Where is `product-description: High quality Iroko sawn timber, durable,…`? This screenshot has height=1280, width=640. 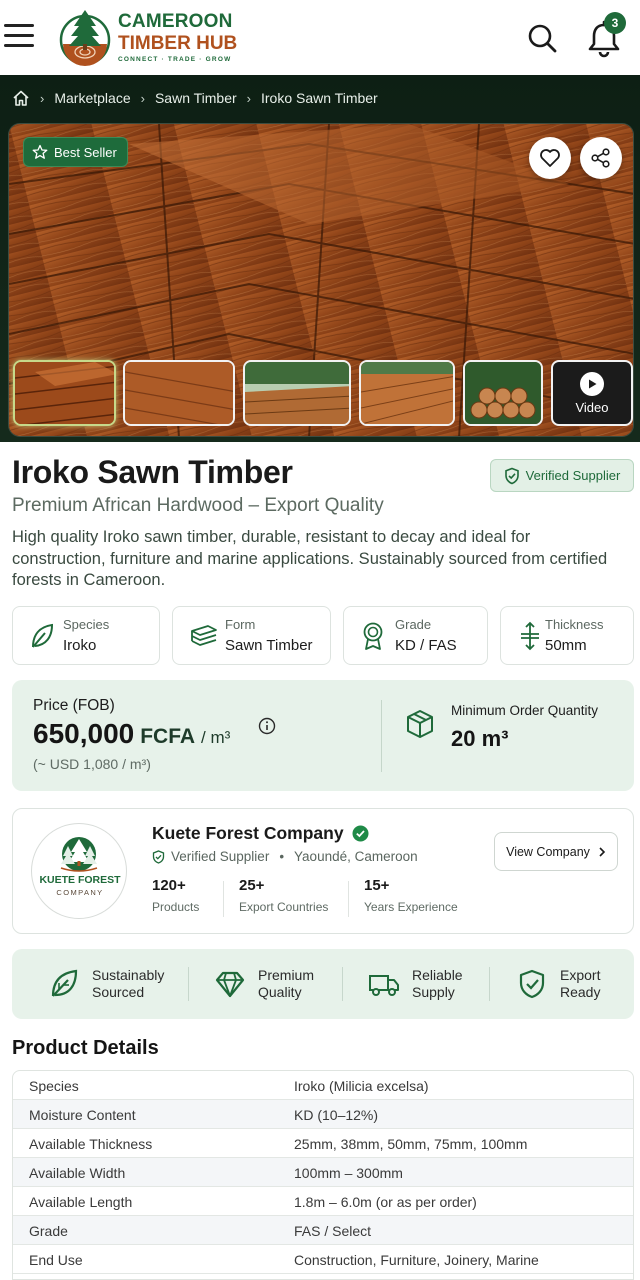 product-description: High quality Iroko sawn timber, durable,… is located at coordinates (310, 558).